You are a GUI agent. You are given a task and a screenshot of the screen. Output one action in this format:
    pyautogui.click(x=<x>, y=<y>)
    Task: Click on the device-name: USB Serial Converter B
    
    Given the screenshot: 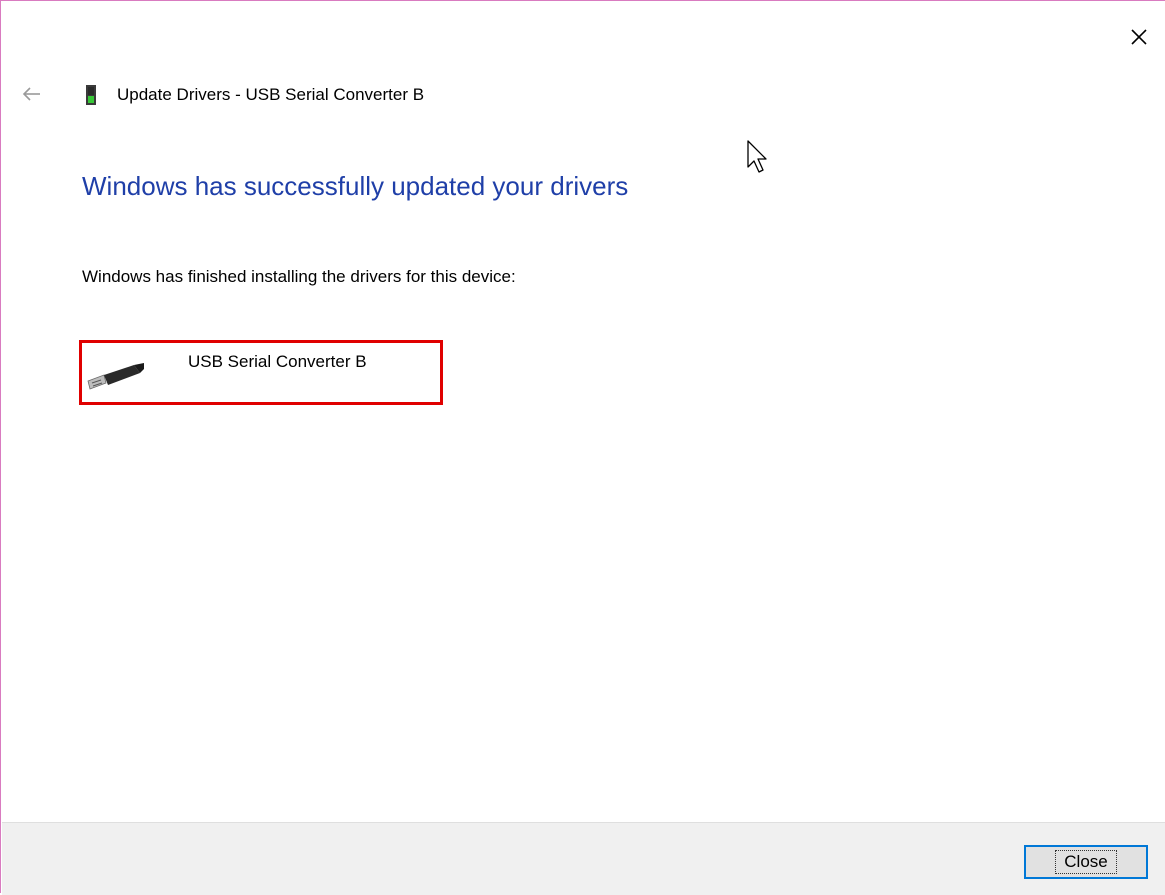 What is the action you would take?
    pyautogui.click(x=277, y=361)
    